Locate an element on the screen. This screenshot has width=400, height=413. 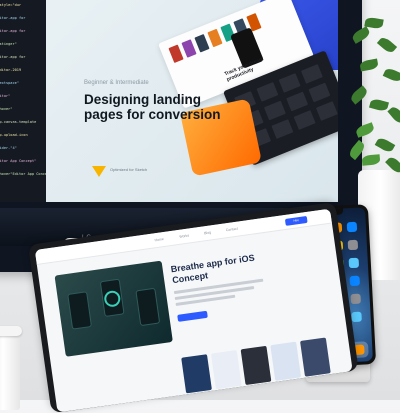
code-line: "Hostinger" is located at coordinates (8, 44).